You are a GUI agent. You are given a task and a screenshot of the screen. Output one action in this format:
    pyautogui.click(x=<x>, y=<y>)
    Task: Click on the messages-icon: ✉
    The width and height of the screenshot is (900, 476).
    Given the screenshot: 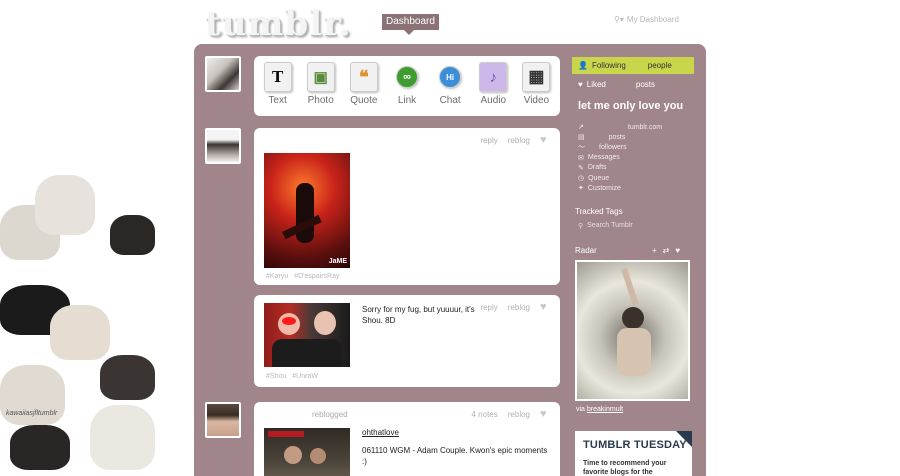 What is the action you would take?
    pyautogui.click(x=581, y=158)
    